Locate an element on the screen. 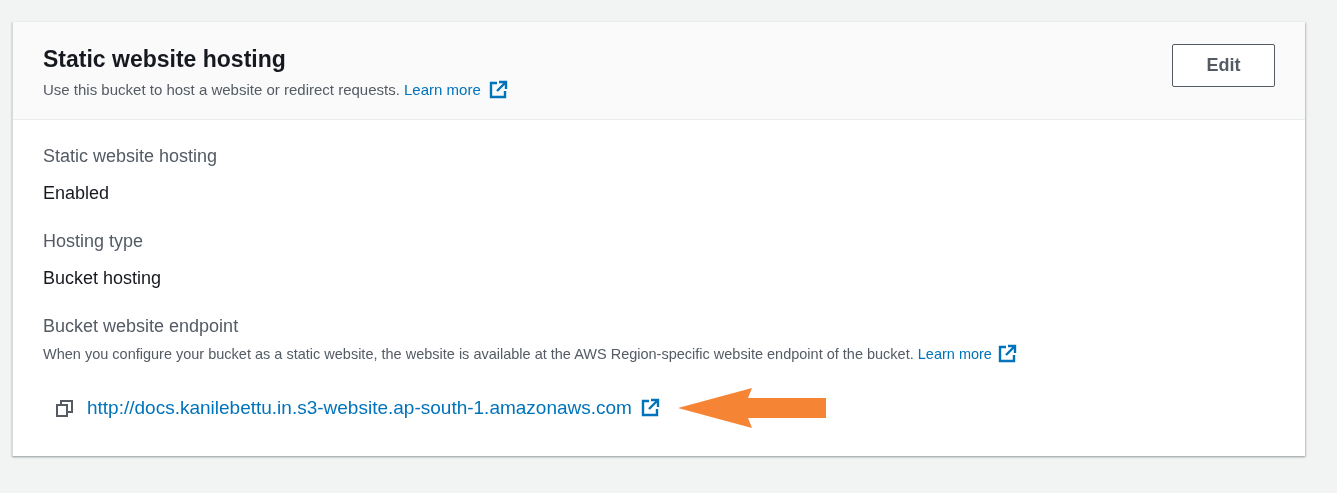 Image resolution: width=1337 pixels, height=493 pixels. field-label: Hosting type is located at coordinates (94, 241).